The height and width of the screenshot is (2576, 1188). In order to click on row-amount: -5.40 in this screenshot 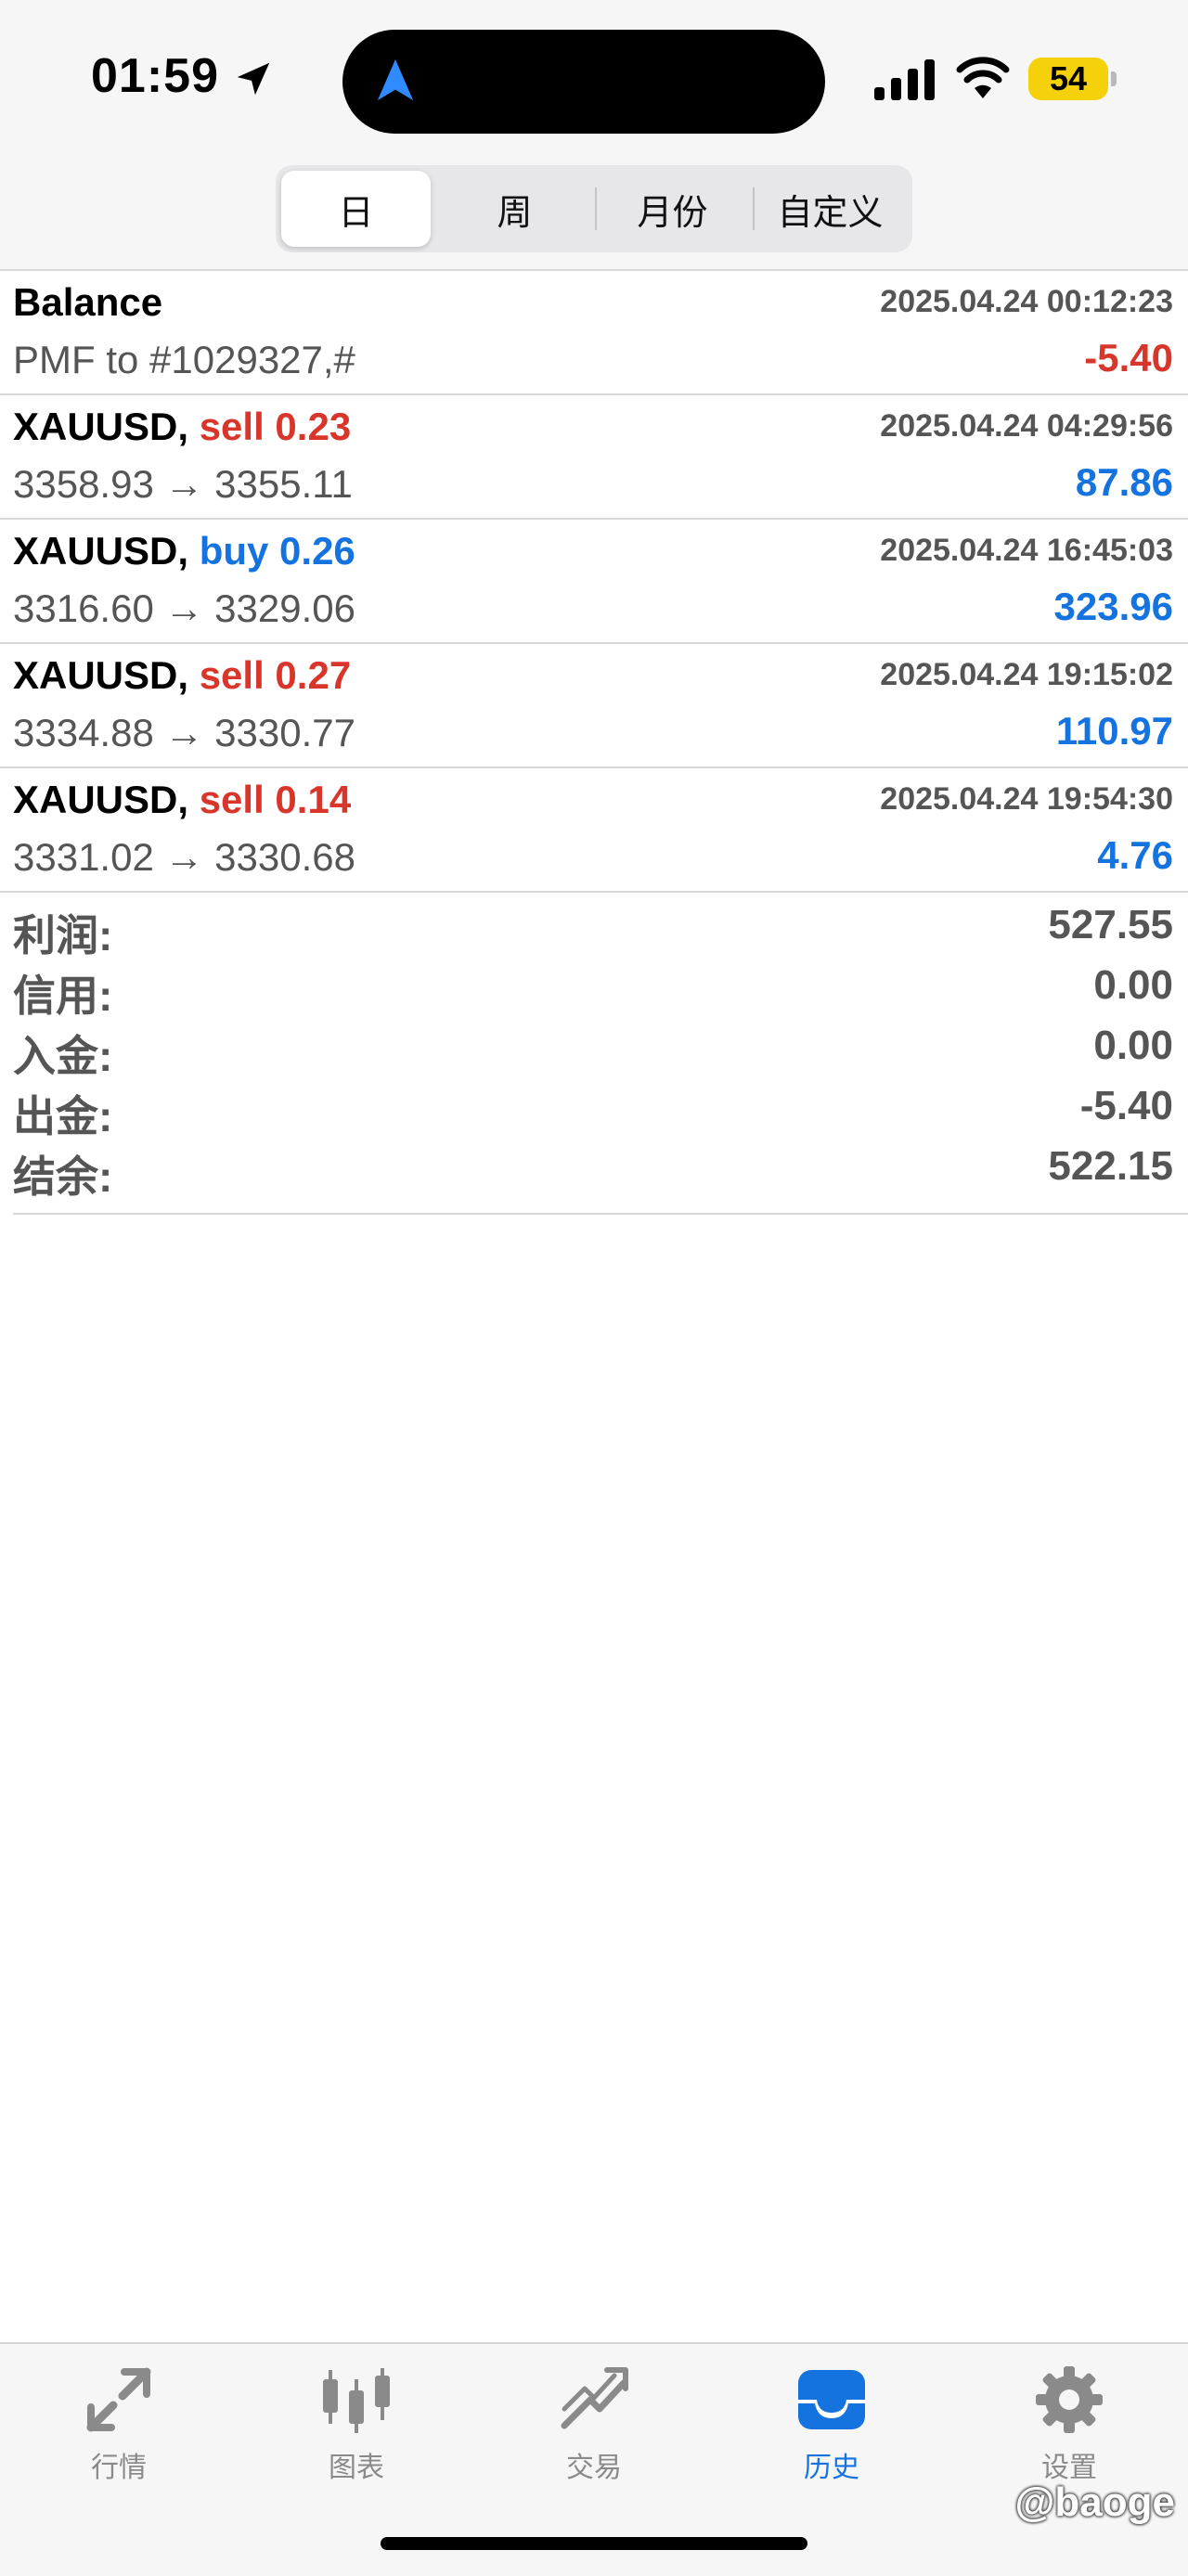, I will do `click(1128, 358)`.